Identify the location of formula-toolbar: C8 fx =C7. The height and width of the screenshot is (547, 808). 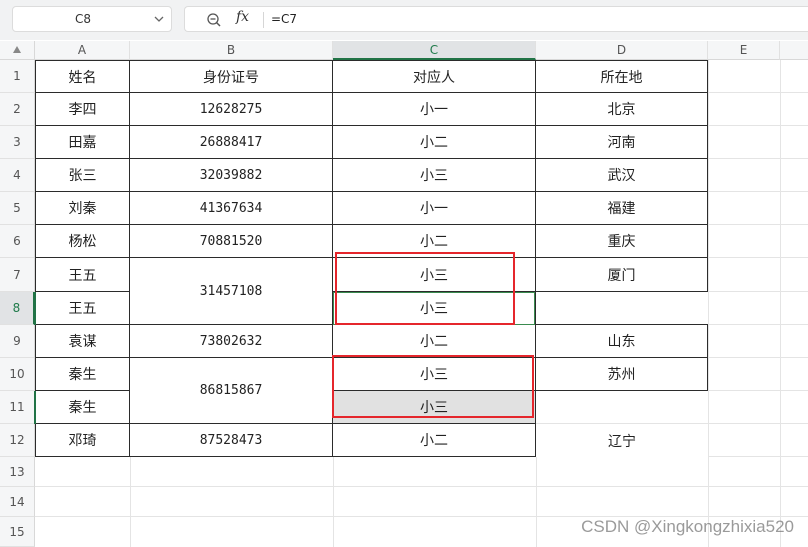
(404, 20).